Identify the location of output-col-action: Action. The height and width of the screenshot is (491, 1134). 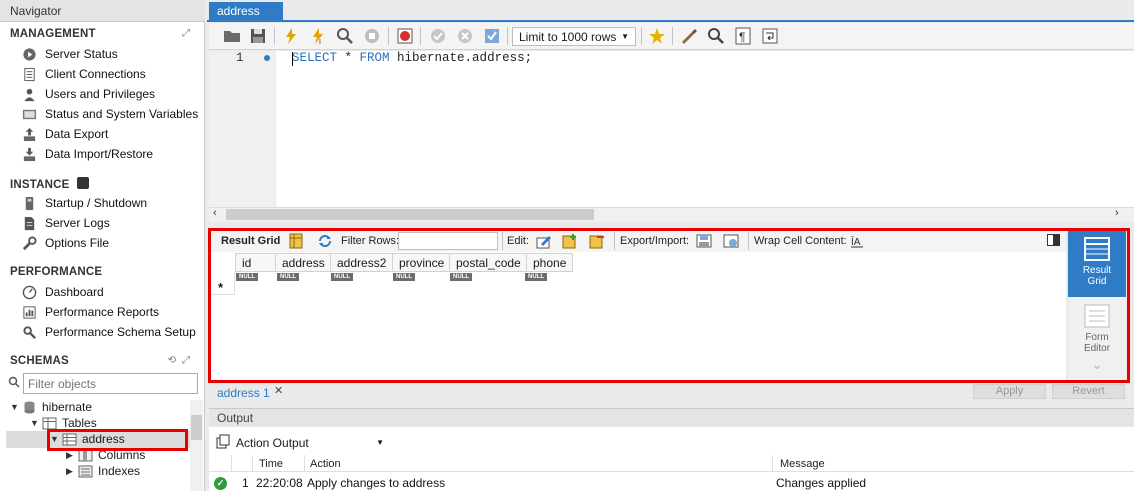
(325, 464).